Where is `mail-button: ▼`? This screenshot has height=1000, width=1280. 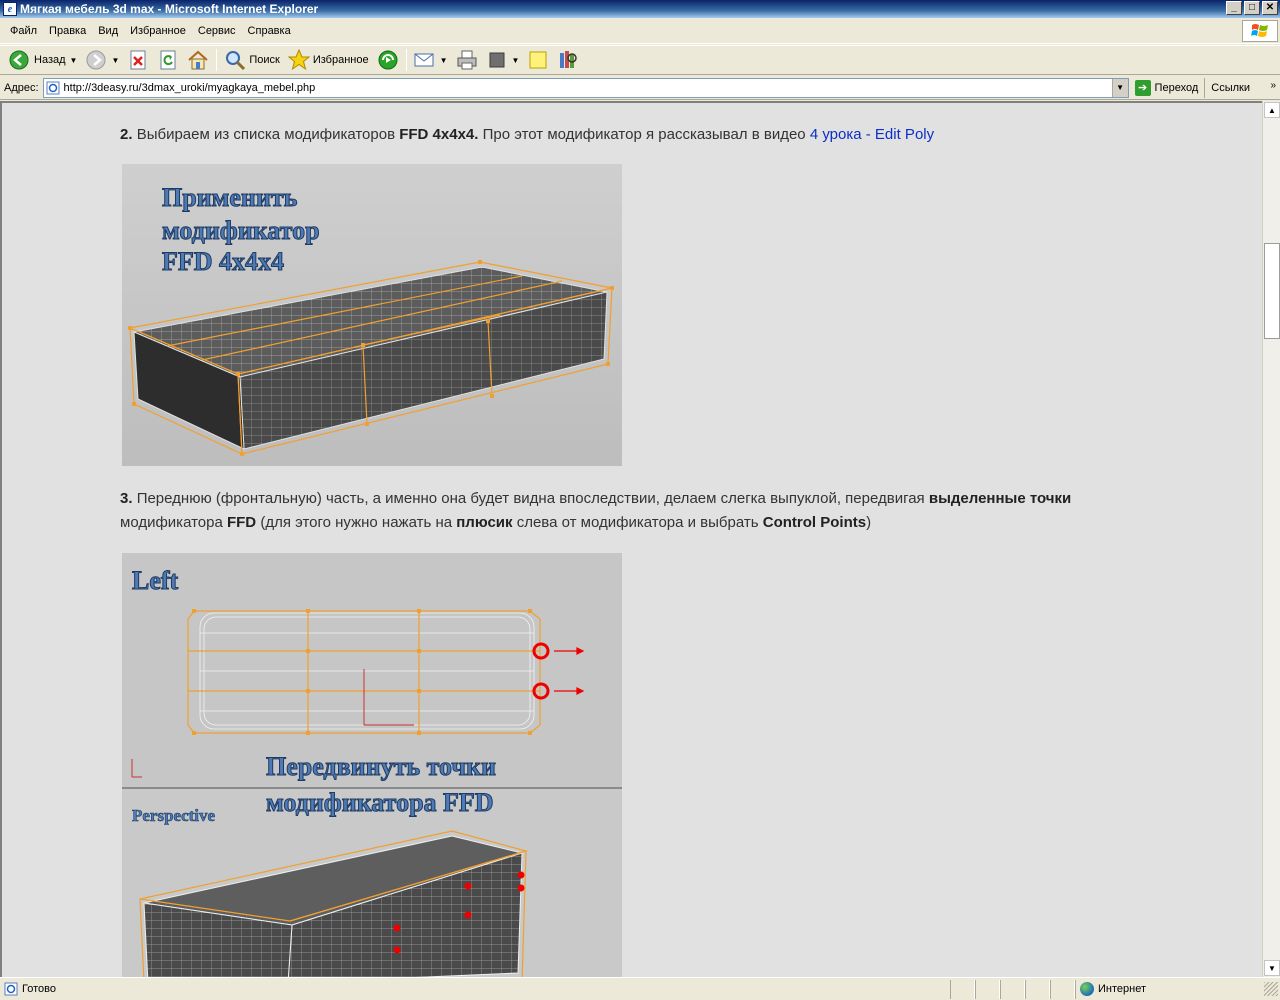
mail-button: ▼ is located at coordinates (431, 60).